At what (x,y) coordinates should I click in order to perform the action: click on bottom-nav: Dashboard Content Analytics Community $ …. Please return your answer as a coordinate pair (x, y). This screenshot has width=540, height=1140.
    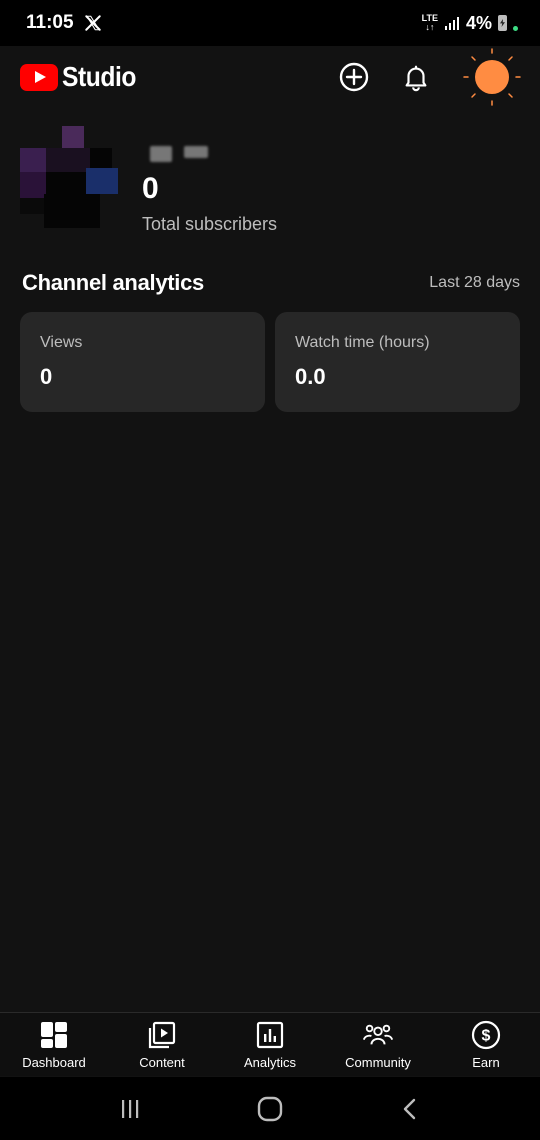
    Looking at the image, I should click on (270, 1044).